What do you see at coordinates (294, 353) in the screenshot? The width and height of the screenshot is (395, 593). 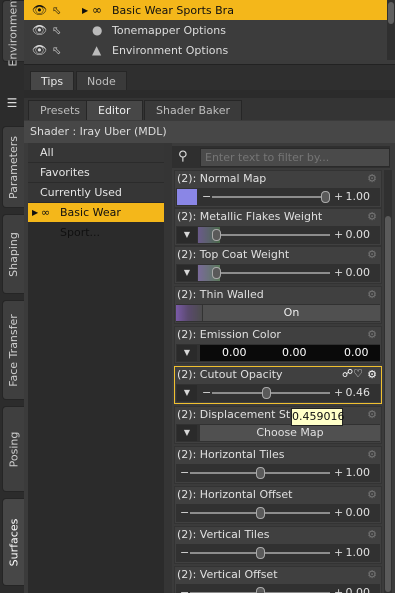 I see `color-g-value: 0.00` at bounding box center [294, 353].